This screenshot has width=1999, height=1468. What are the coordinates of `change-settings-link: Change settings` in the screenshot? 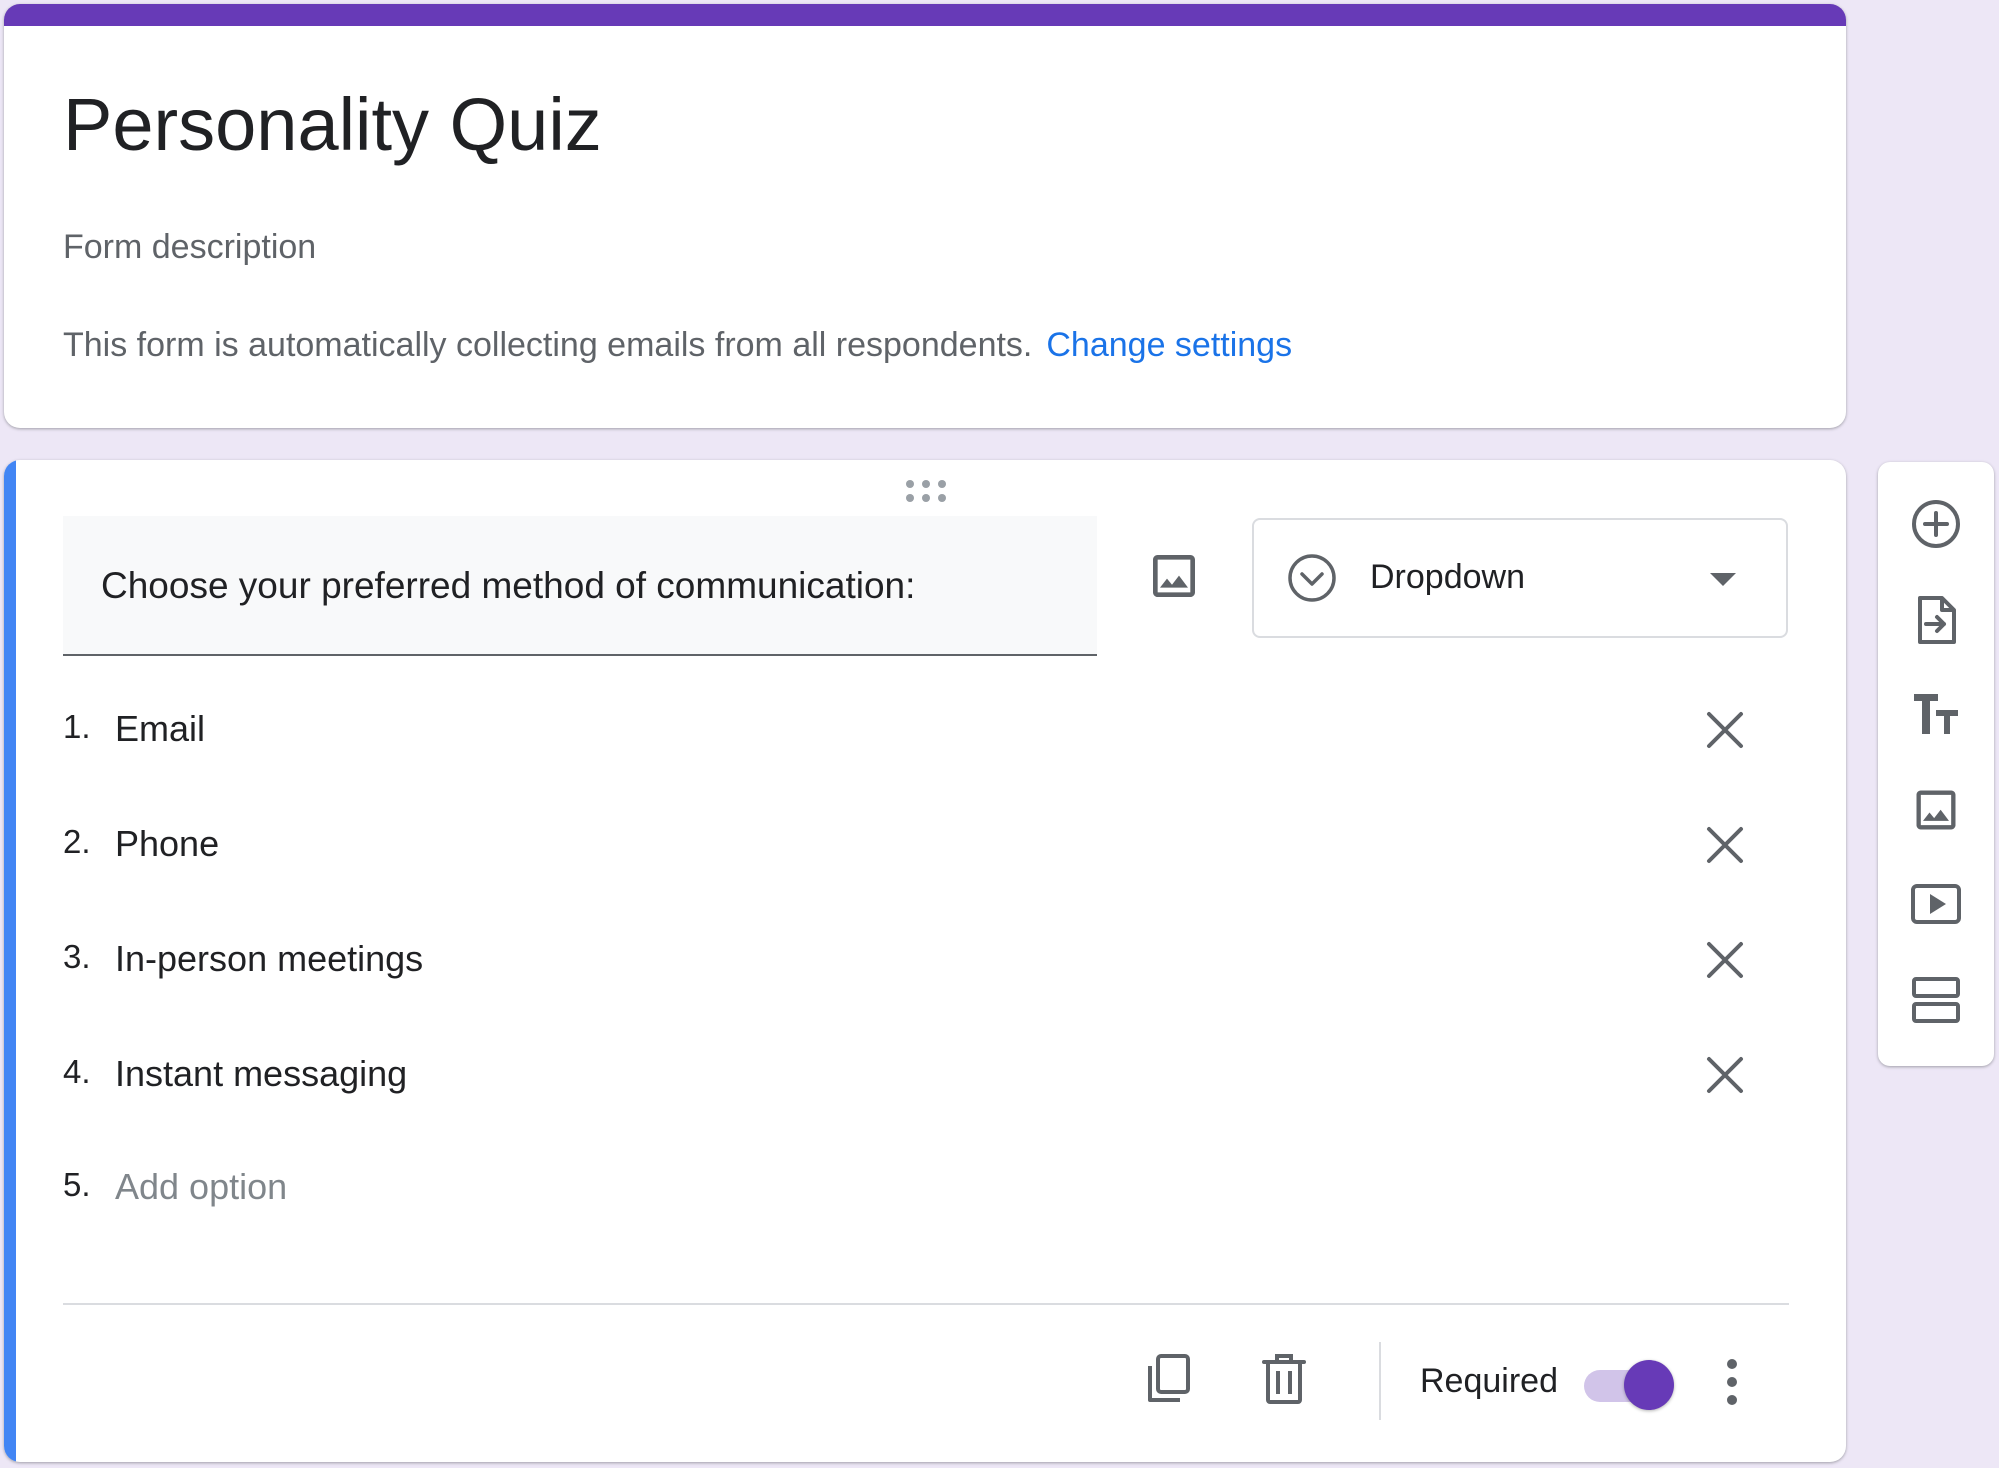 It's located at (1169, 345).